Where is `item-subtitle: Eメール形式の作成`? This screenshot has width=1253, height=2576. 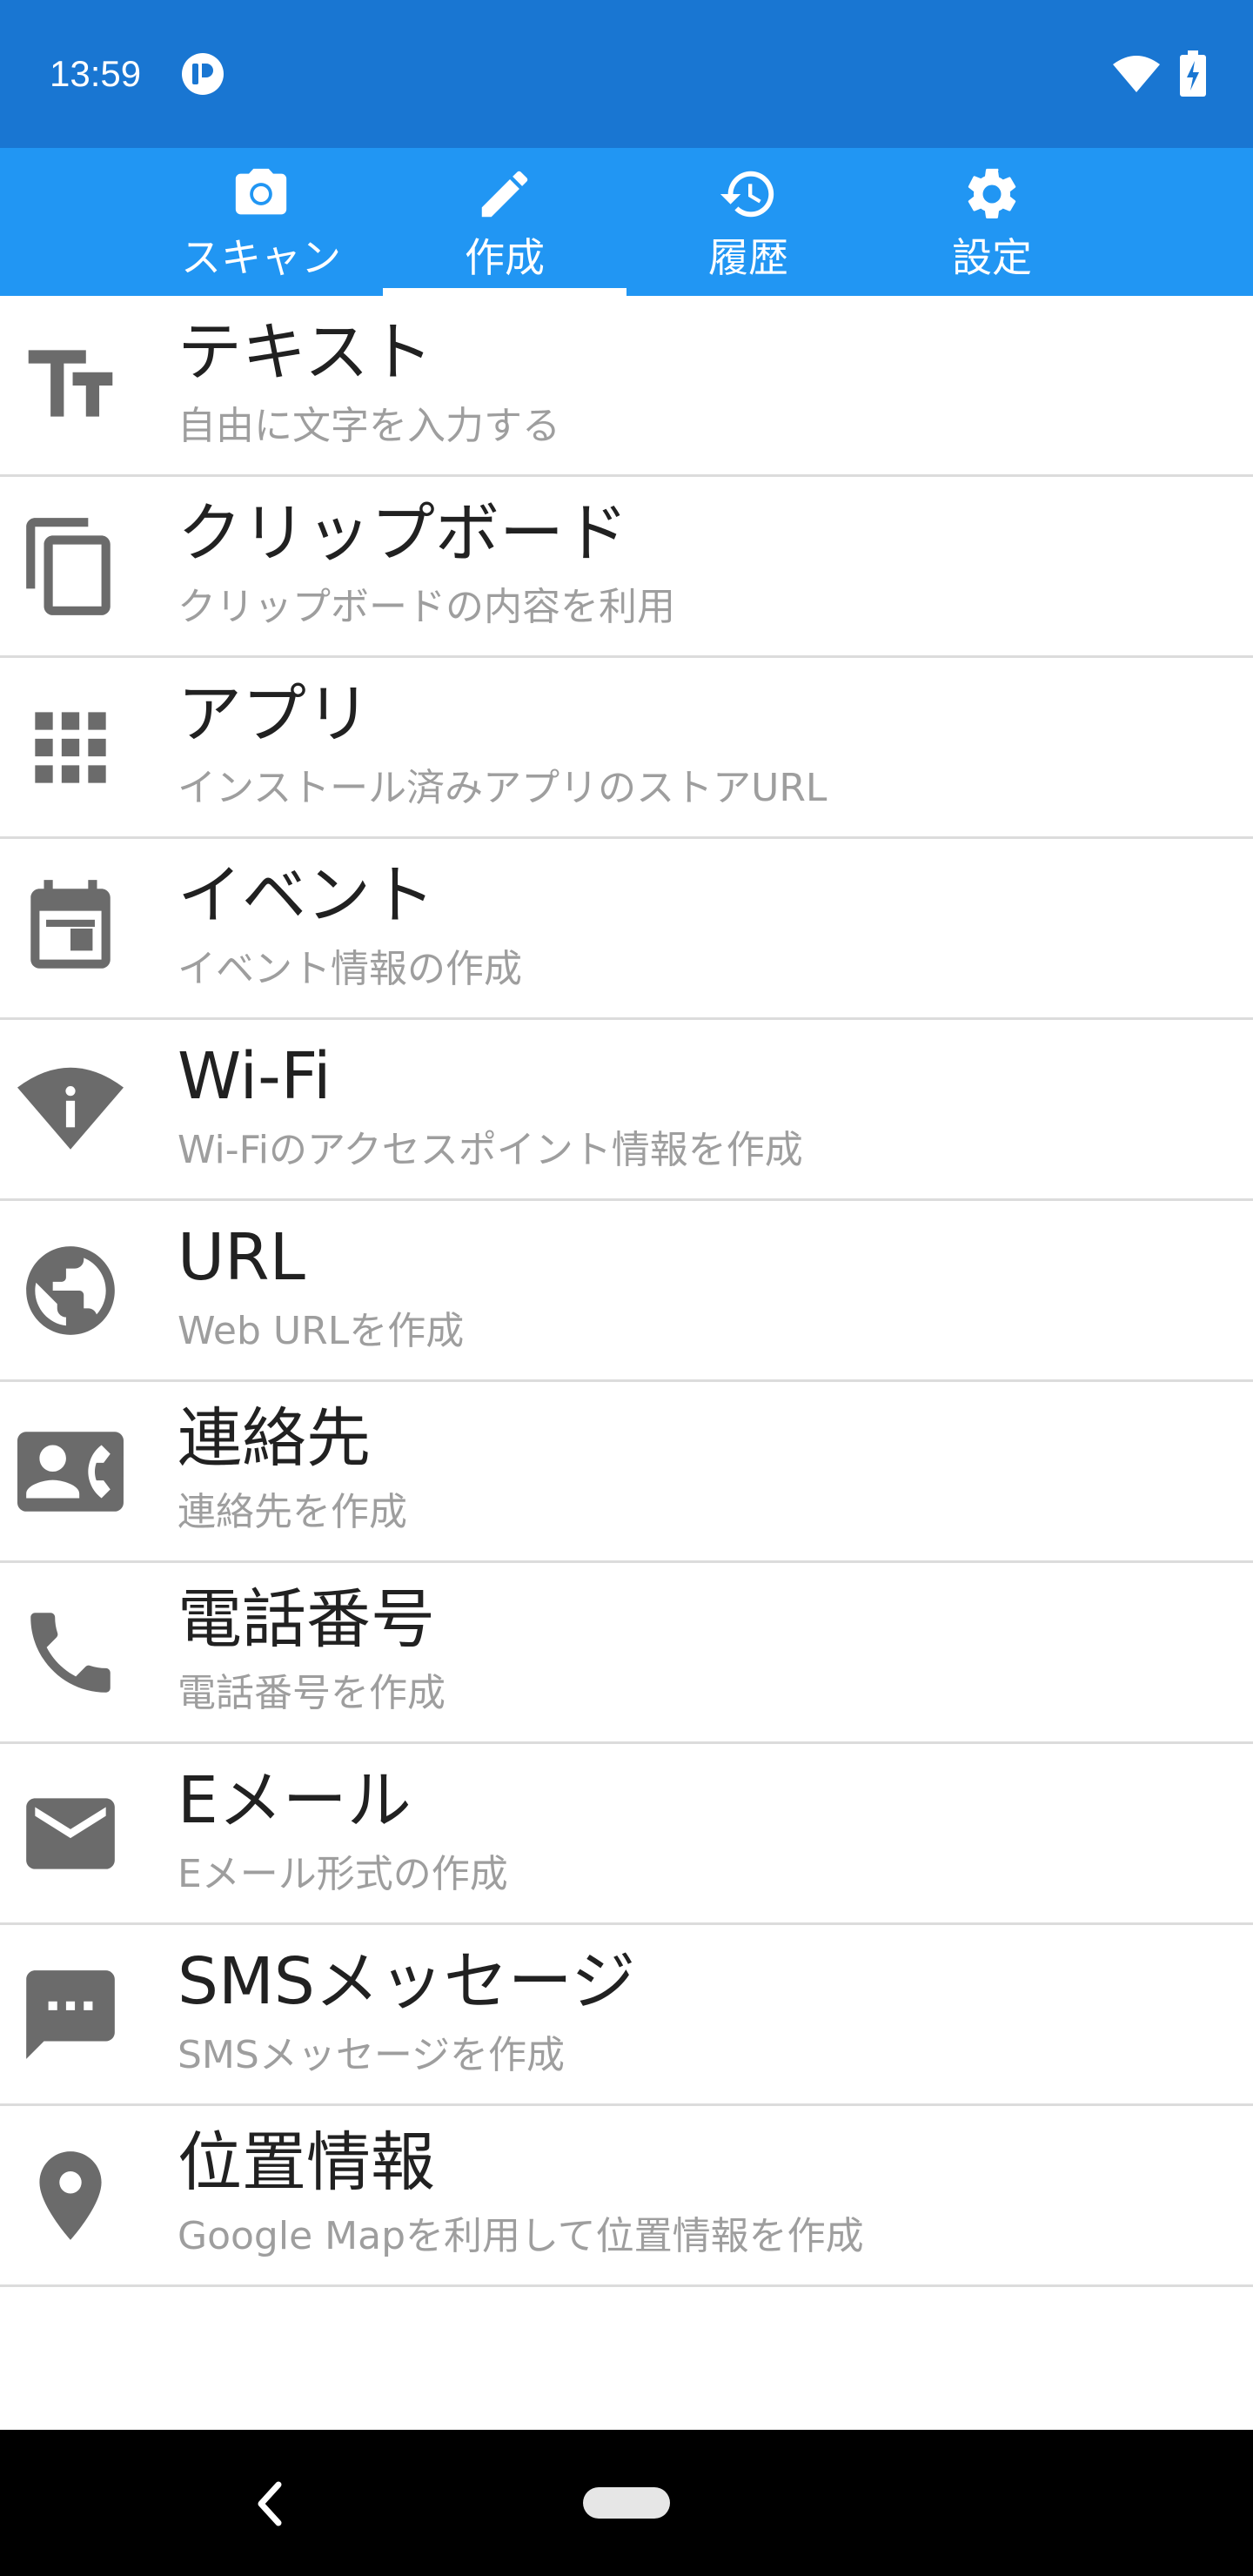 item-subtitle: Eメール形式の作成 is located at coordinates (343, 1874).